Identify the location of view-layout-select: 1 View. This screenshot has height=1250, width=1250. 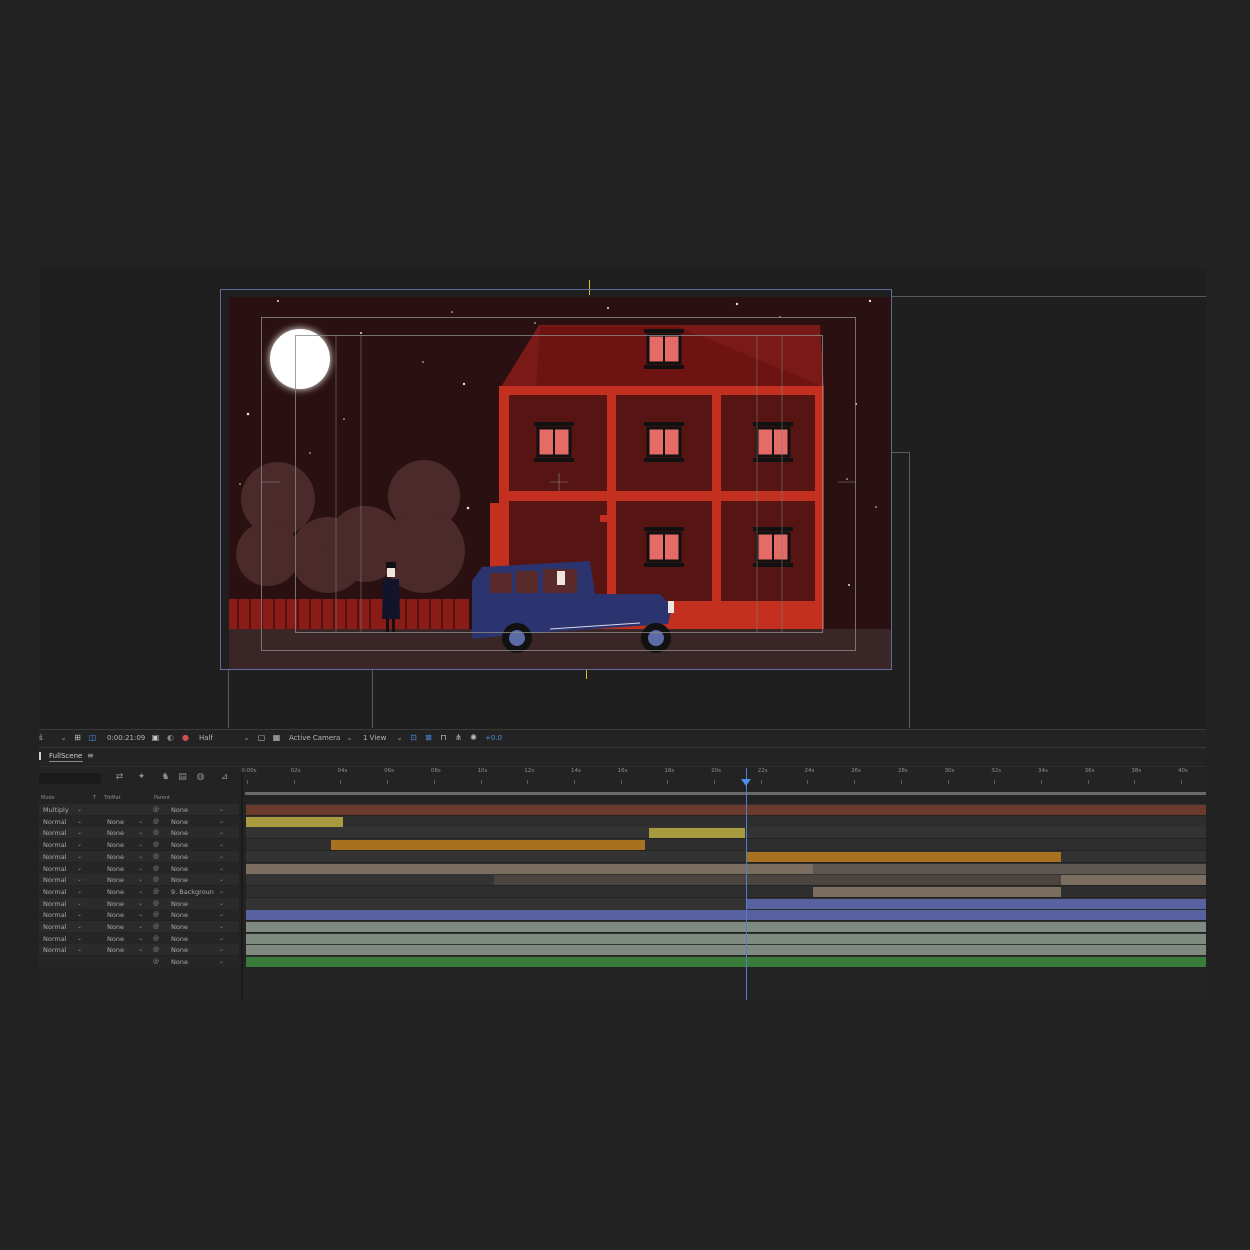
(374, 738).